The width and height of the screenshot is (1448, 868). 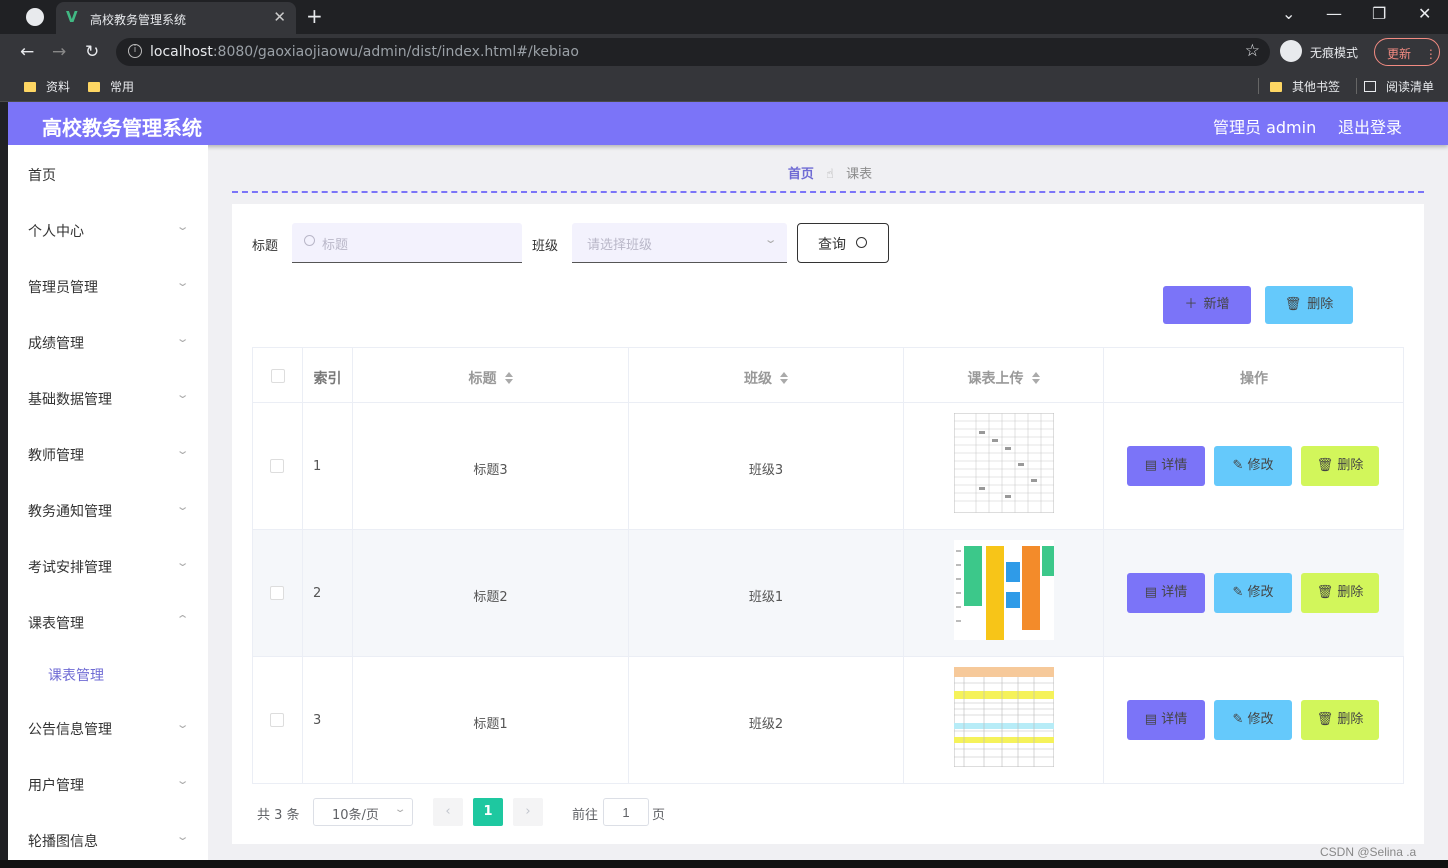 I want to click on query-button: 查询, so click(x=843, y=243).